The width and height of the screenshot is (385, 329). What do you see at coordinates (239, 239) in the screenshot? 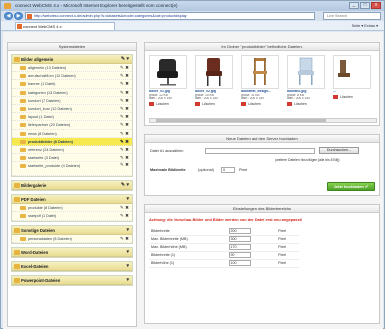
I see `setting-input: 300` at bounding box center [239, 239].